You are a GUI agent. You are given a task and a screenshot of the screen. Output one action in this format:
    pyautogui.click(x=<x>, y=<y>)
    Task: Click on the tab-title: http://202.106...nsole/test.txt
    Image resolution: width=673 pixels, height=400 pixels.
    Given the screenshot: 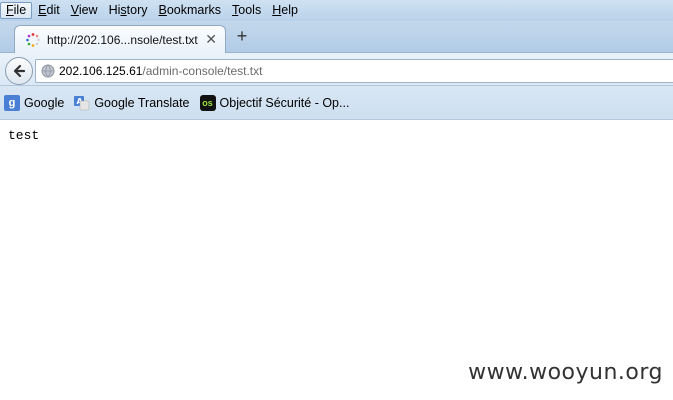 What is the action you would take?
    pyautogui.click(x=122, y=39)
    